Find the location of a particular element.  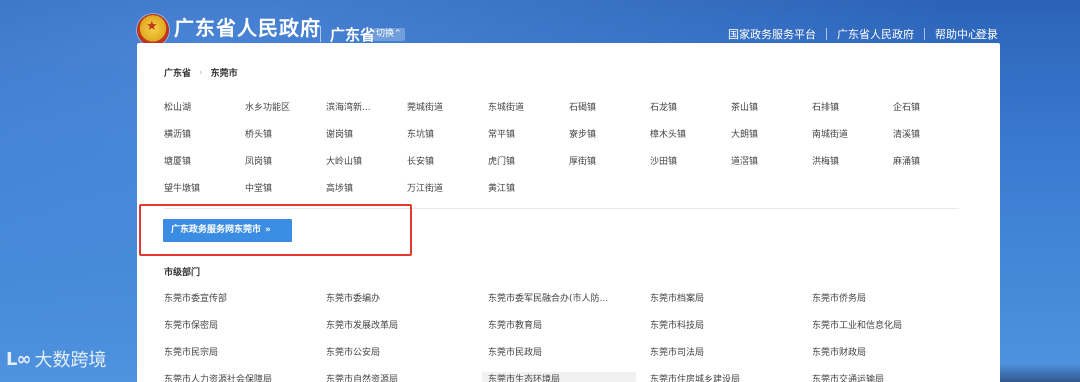

town-link: 清溪镇 is located at coordinates (933, 140).